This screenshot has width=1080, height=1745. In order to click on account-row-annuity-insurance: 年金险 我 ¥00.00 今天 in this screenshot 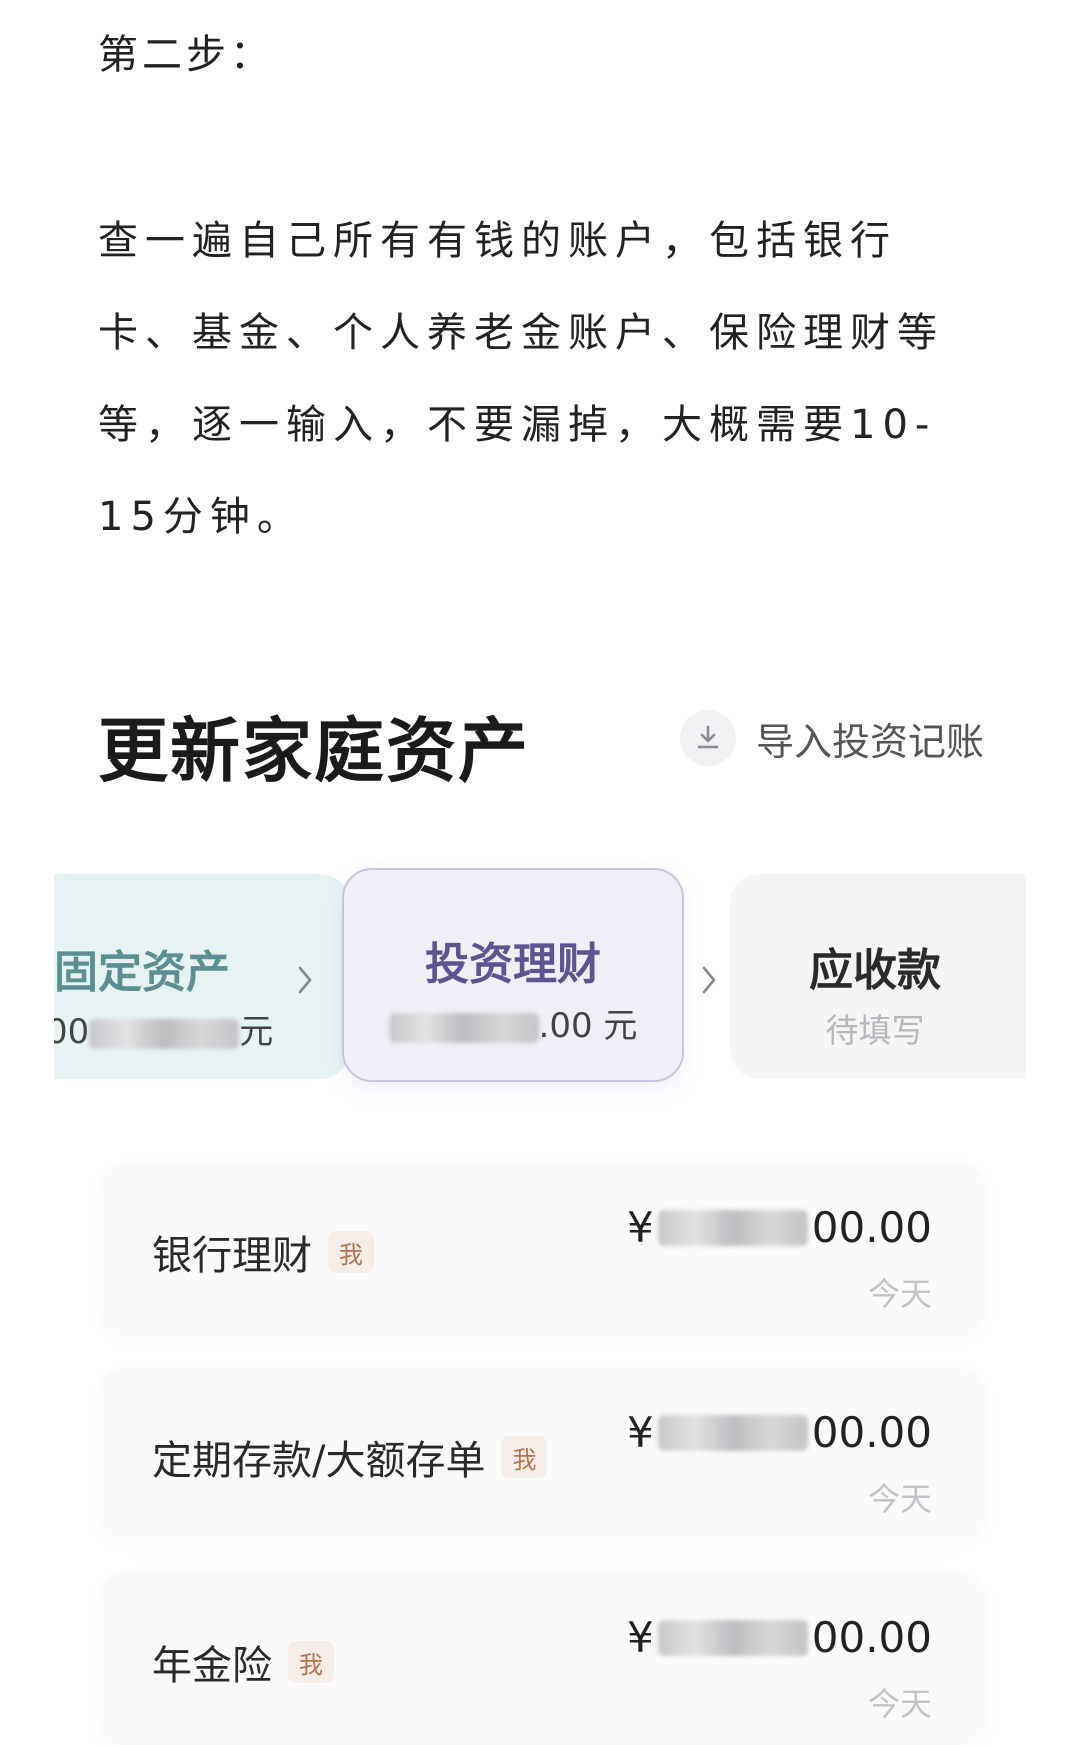, I will do `click(542, 1659)`.